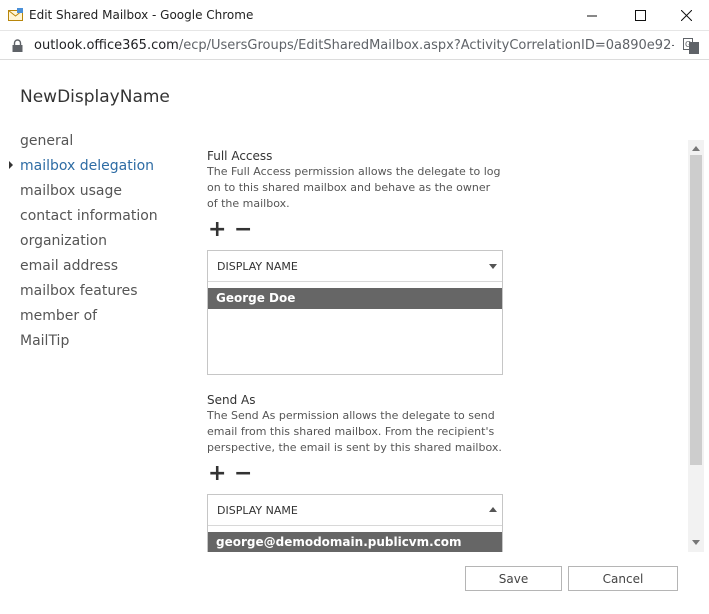  Describe the element at coordinates (58, 316) in the screenshot. I see `nav-item-member-of: member of` at that location.